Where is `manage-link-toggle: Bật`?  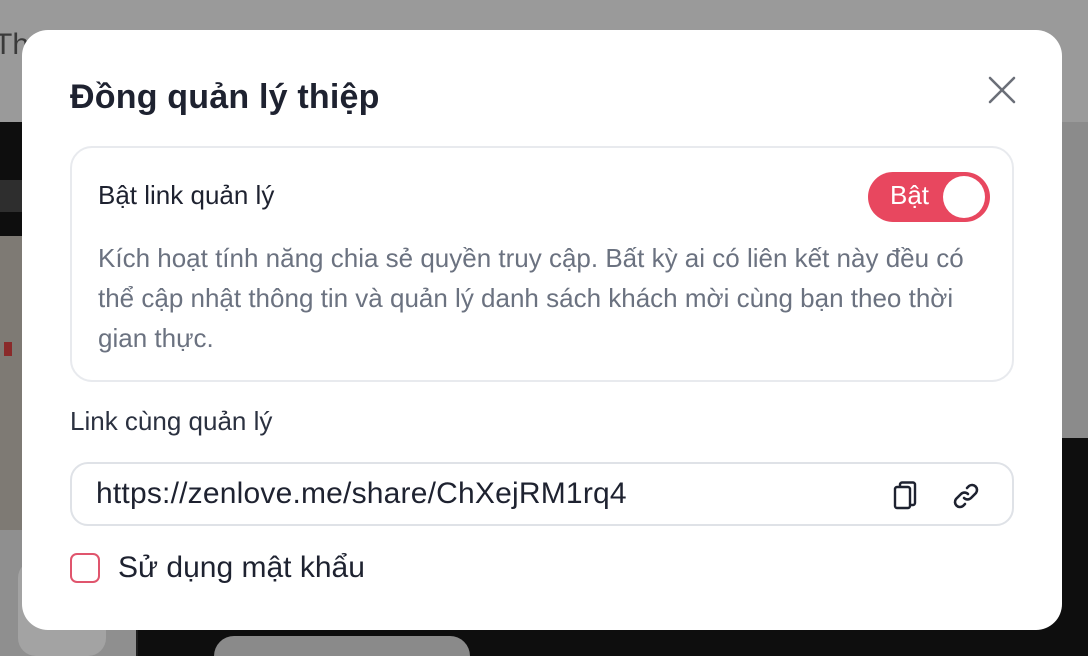
manage-link-toggle: Bật is located at coordinates (929, 197).